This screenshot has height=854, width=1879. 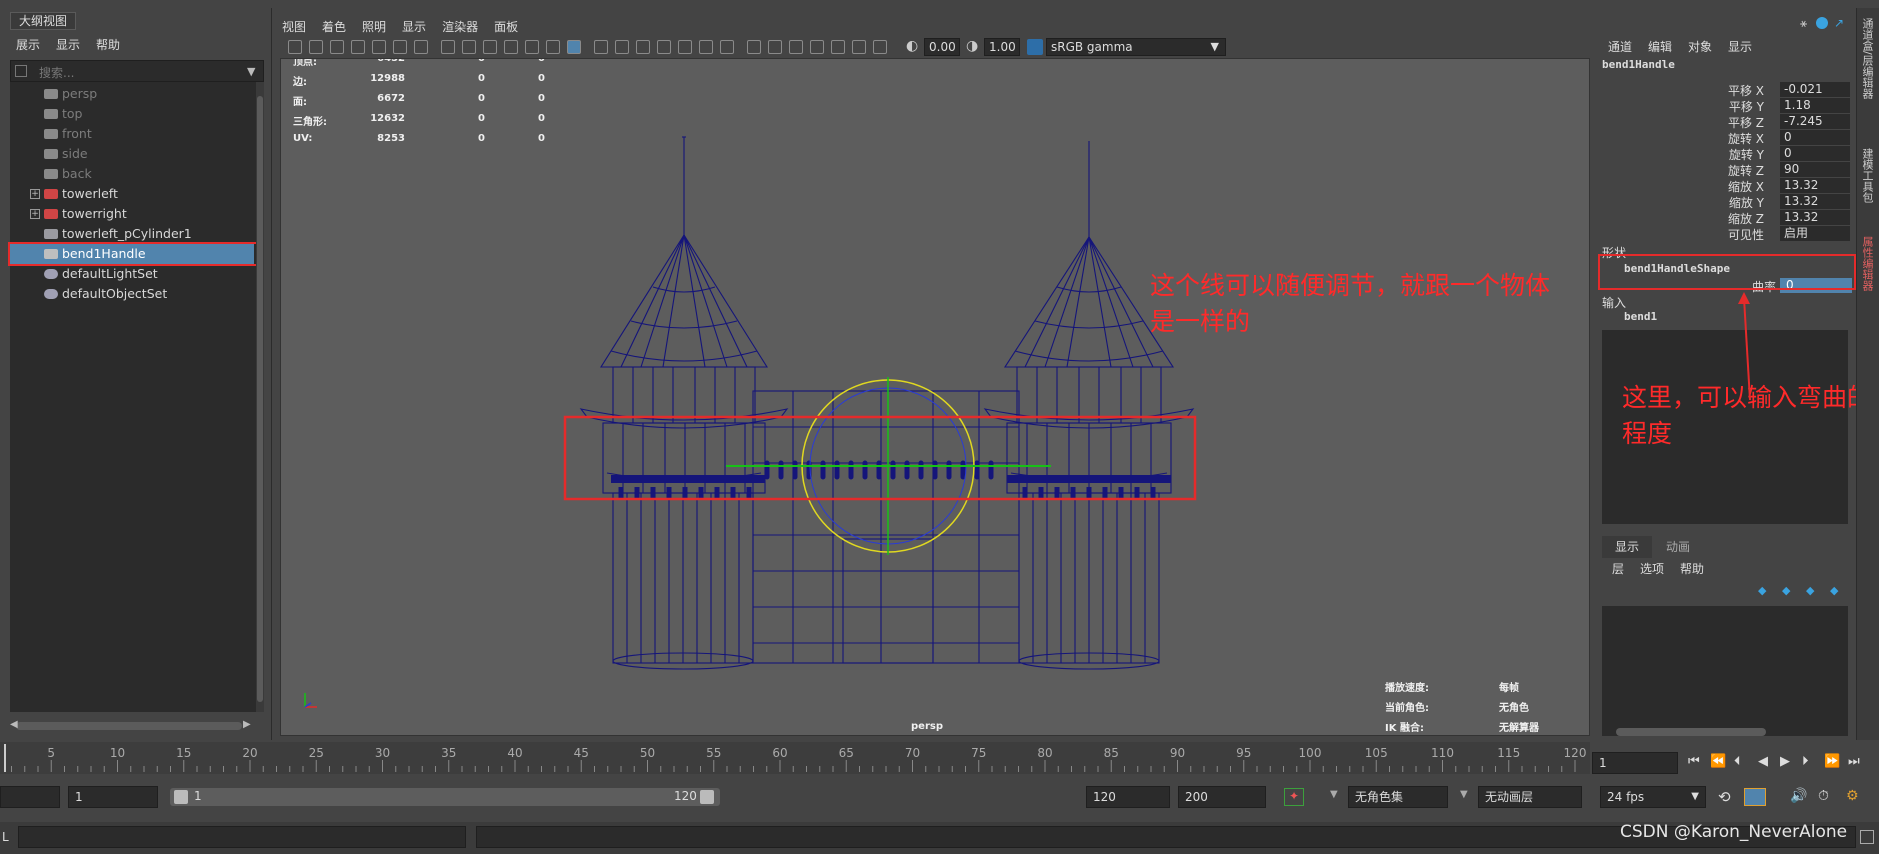 I want to click on vp-menu-panels: 面板, so click(x=506, y=26).